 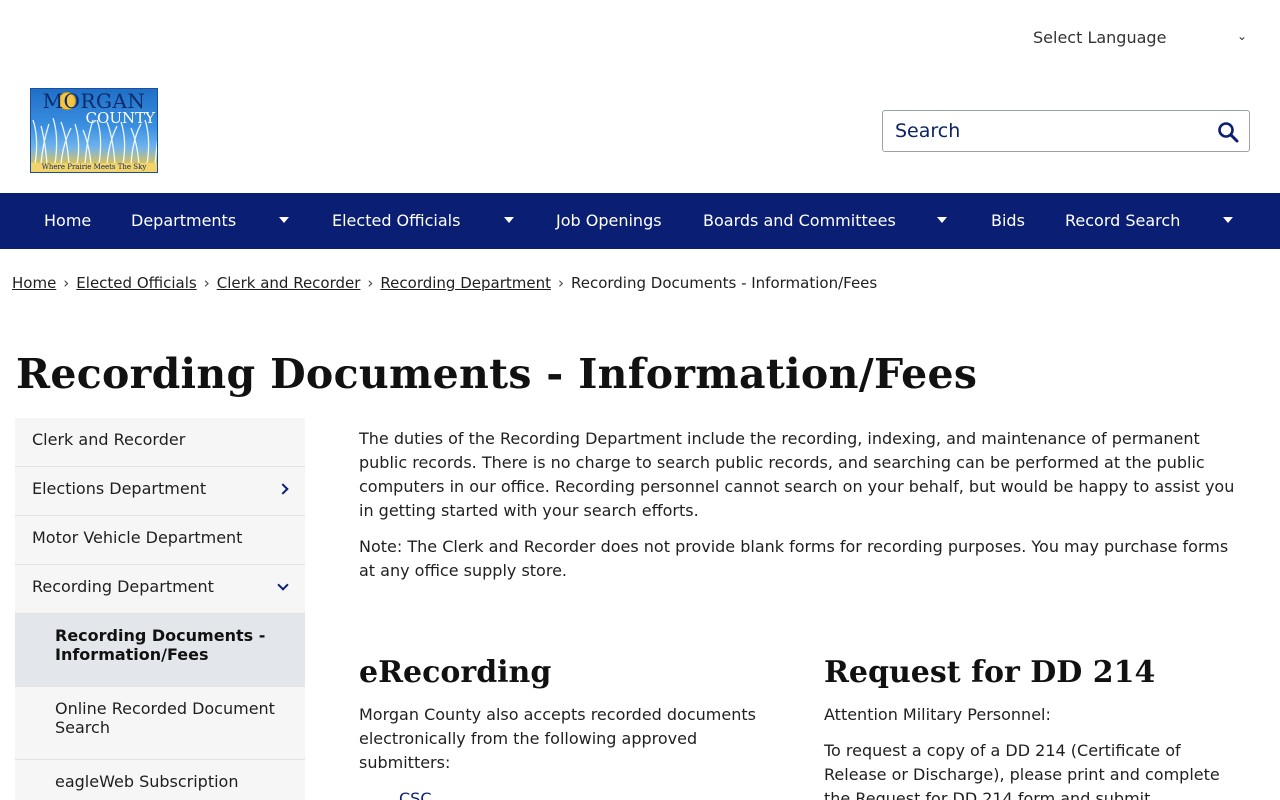 What do you see at coordinates (67, 221) in the screenshot?
I see `nav-home: Home` at bounding box center [67, 221].